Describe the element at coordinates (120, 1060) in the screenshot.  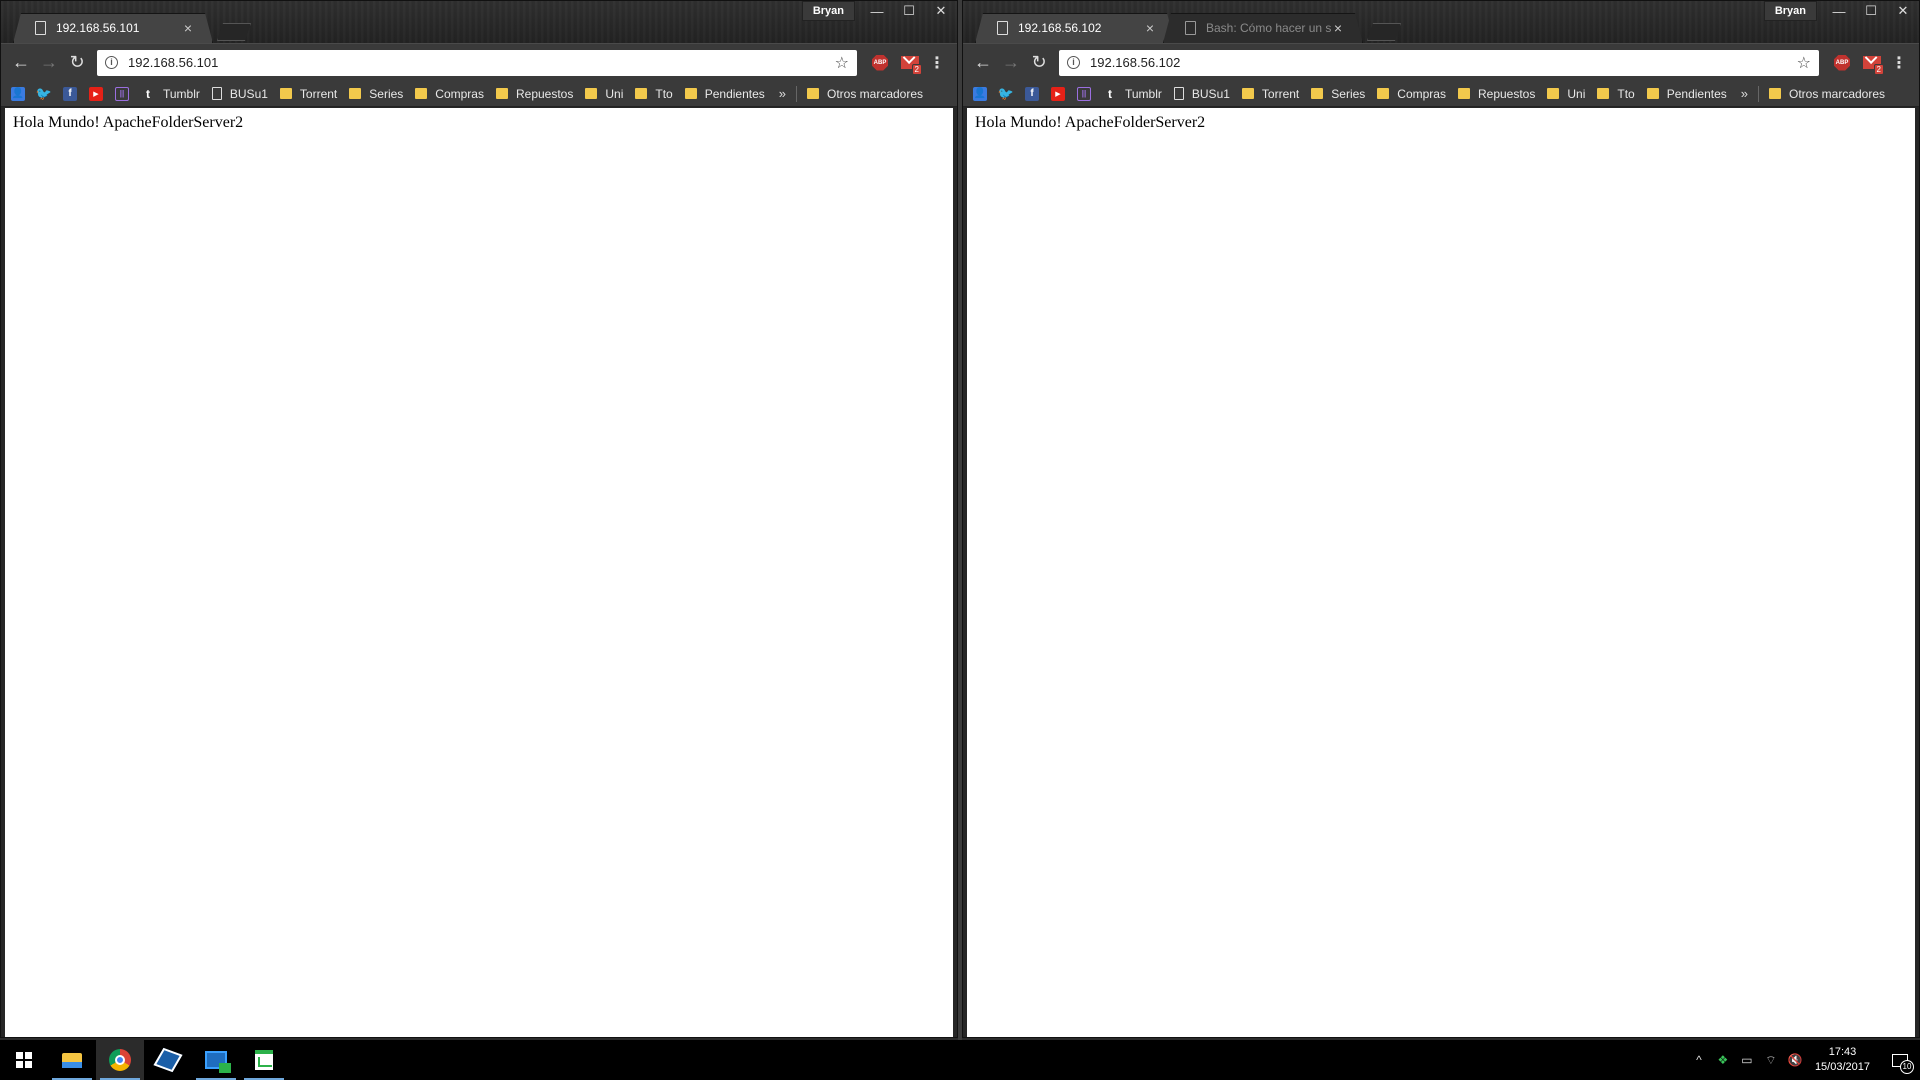
I see `taskbar-chrome` at that location.